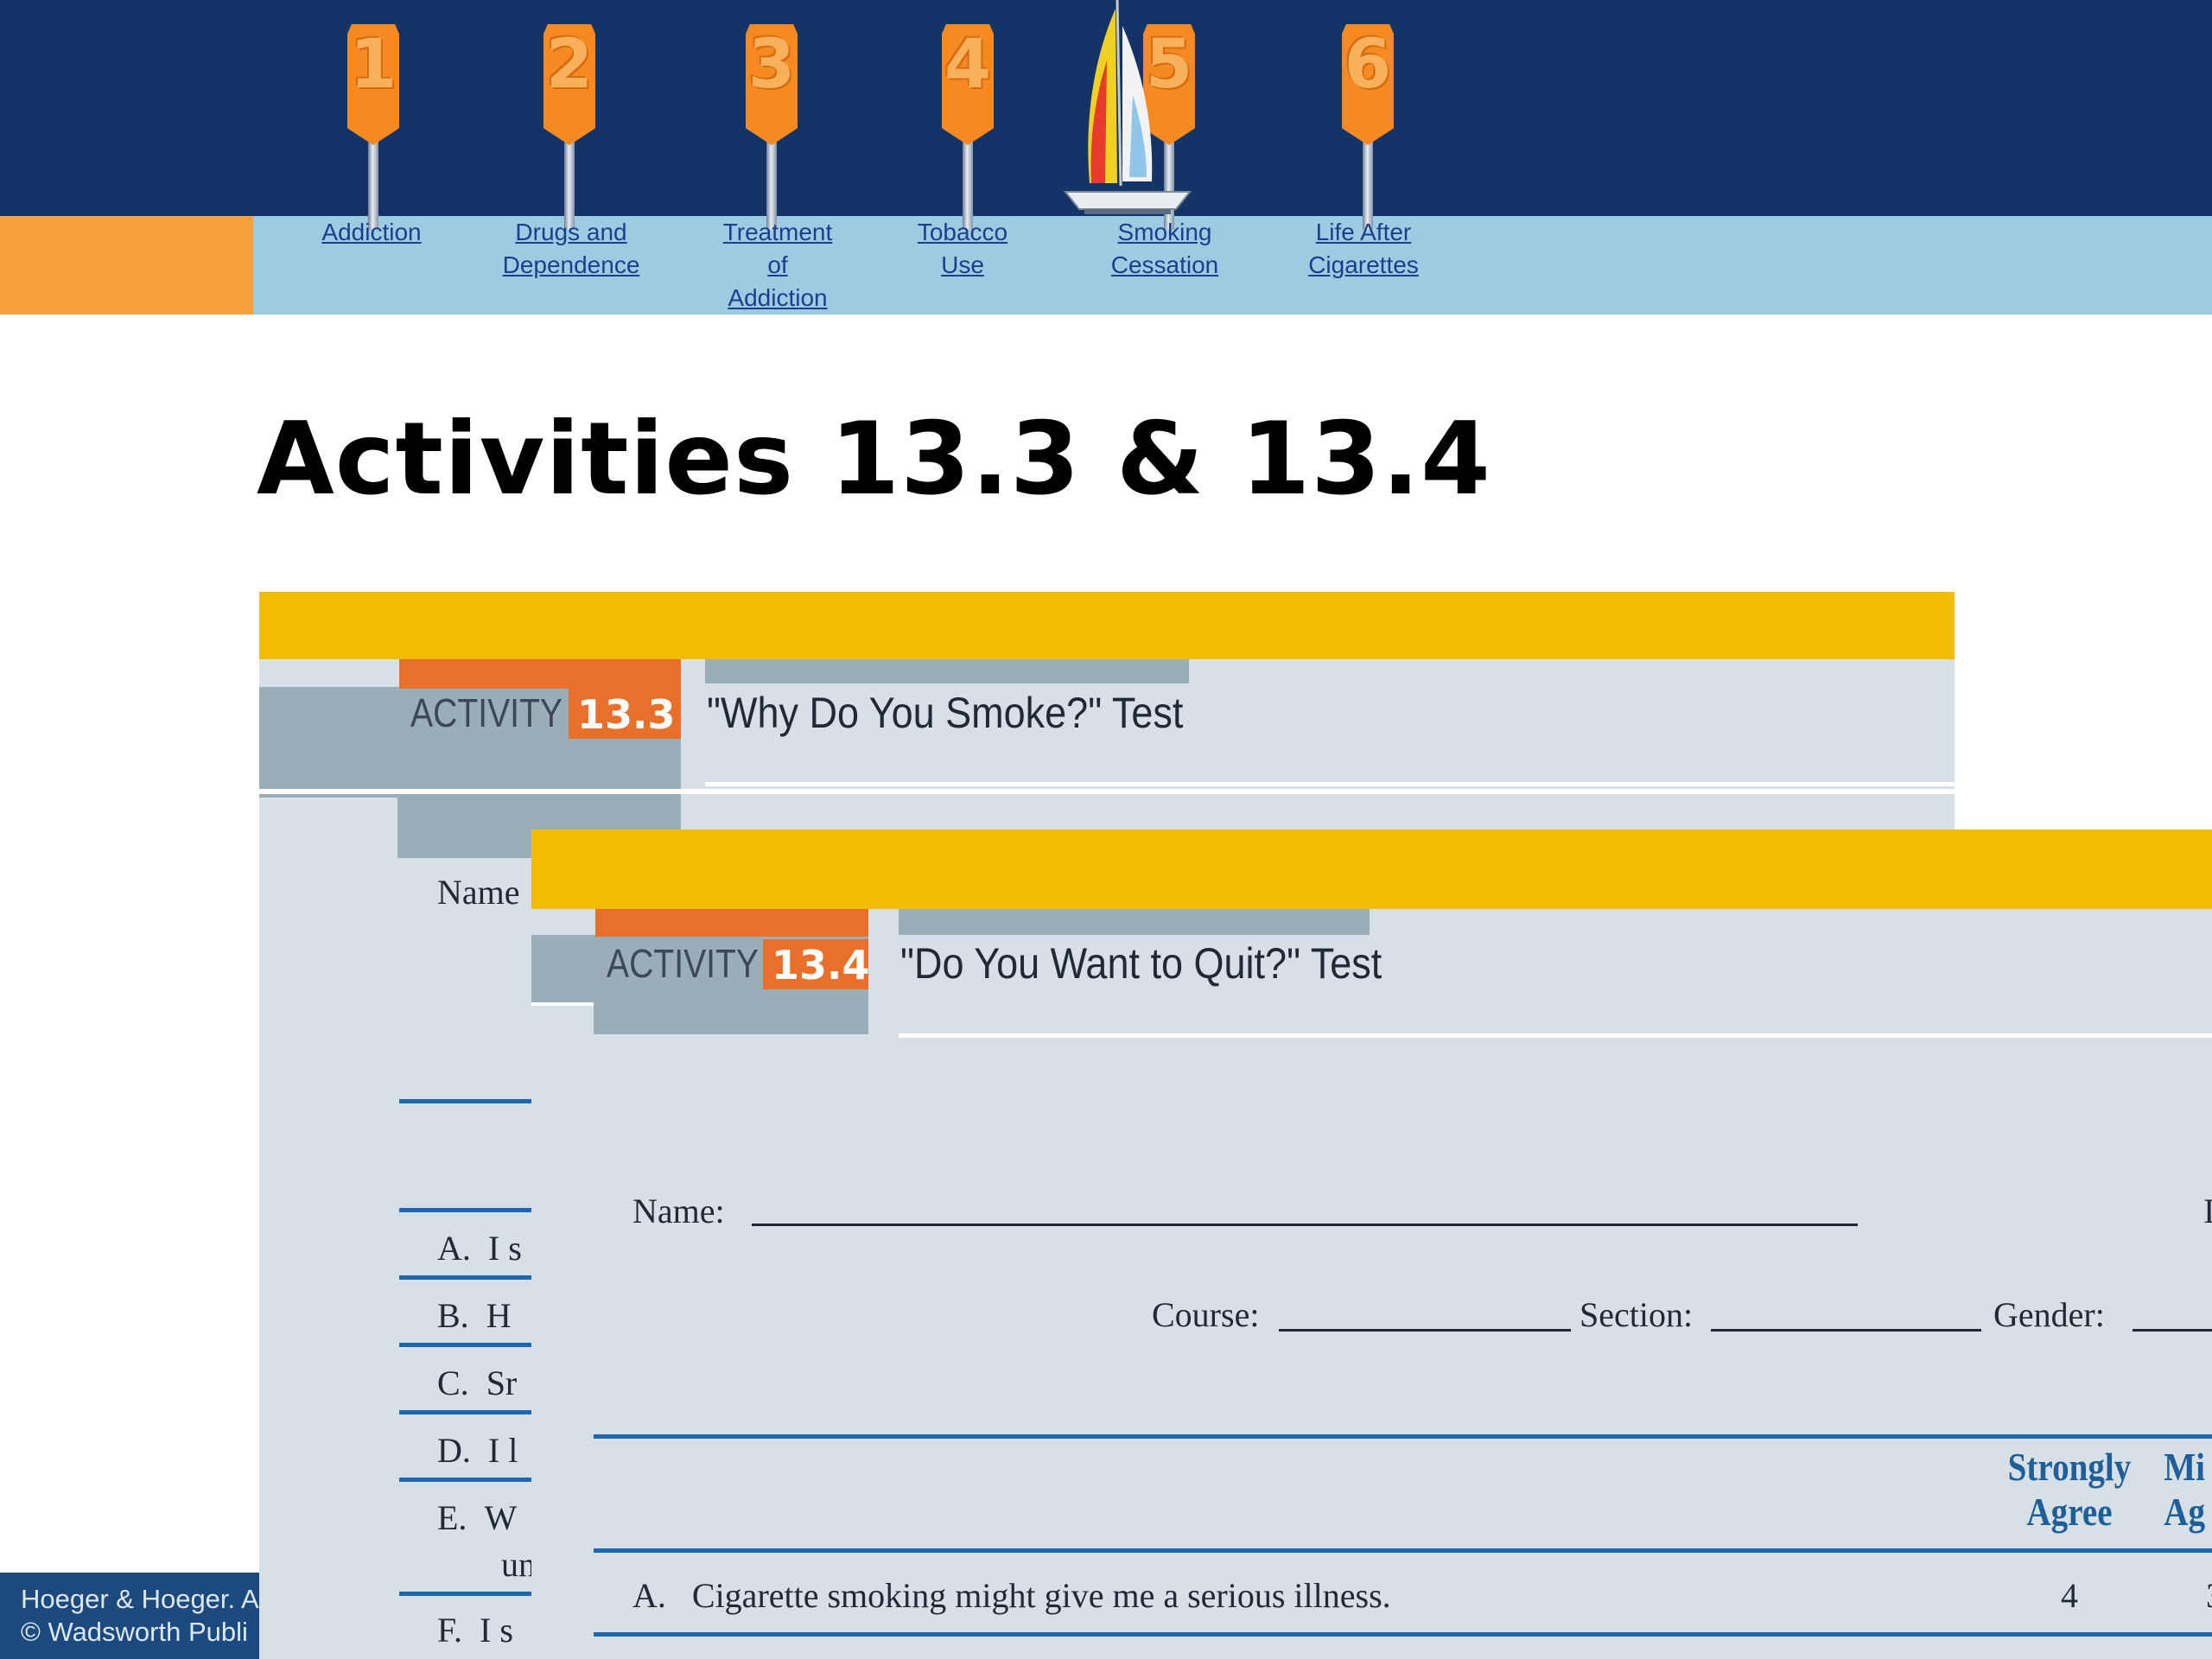  Describe the element at coordinates (2069, 1512) in the screenshot. I see `column-header-line: Agree` at that location.